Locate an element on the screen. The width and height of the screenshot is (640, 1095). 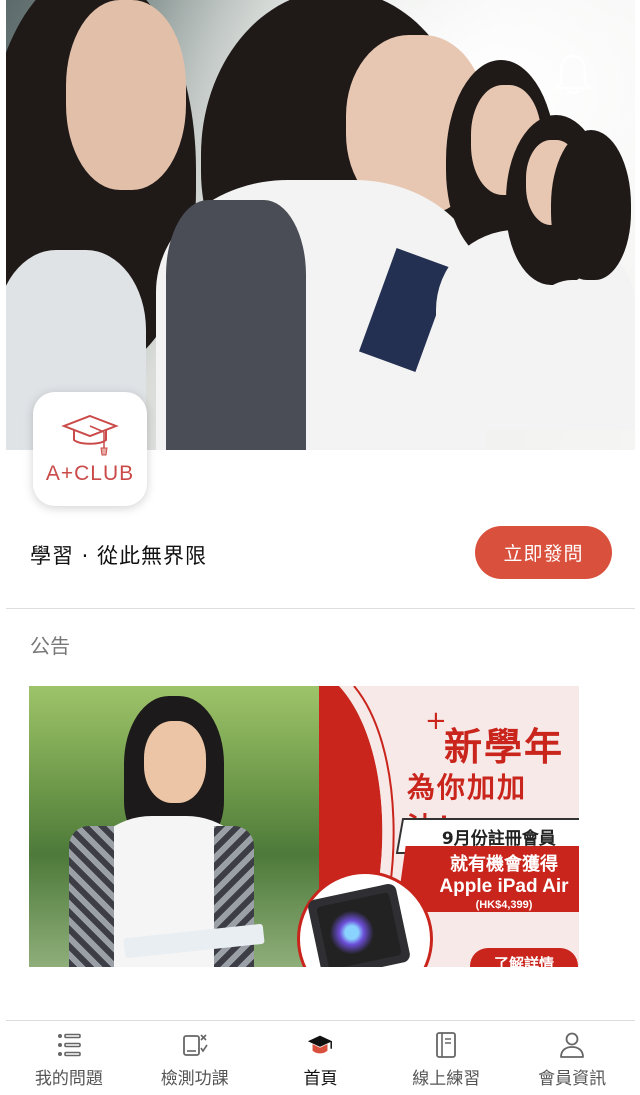
offer-line1: 就有機會獲得 is located at coordinates (504, 864).